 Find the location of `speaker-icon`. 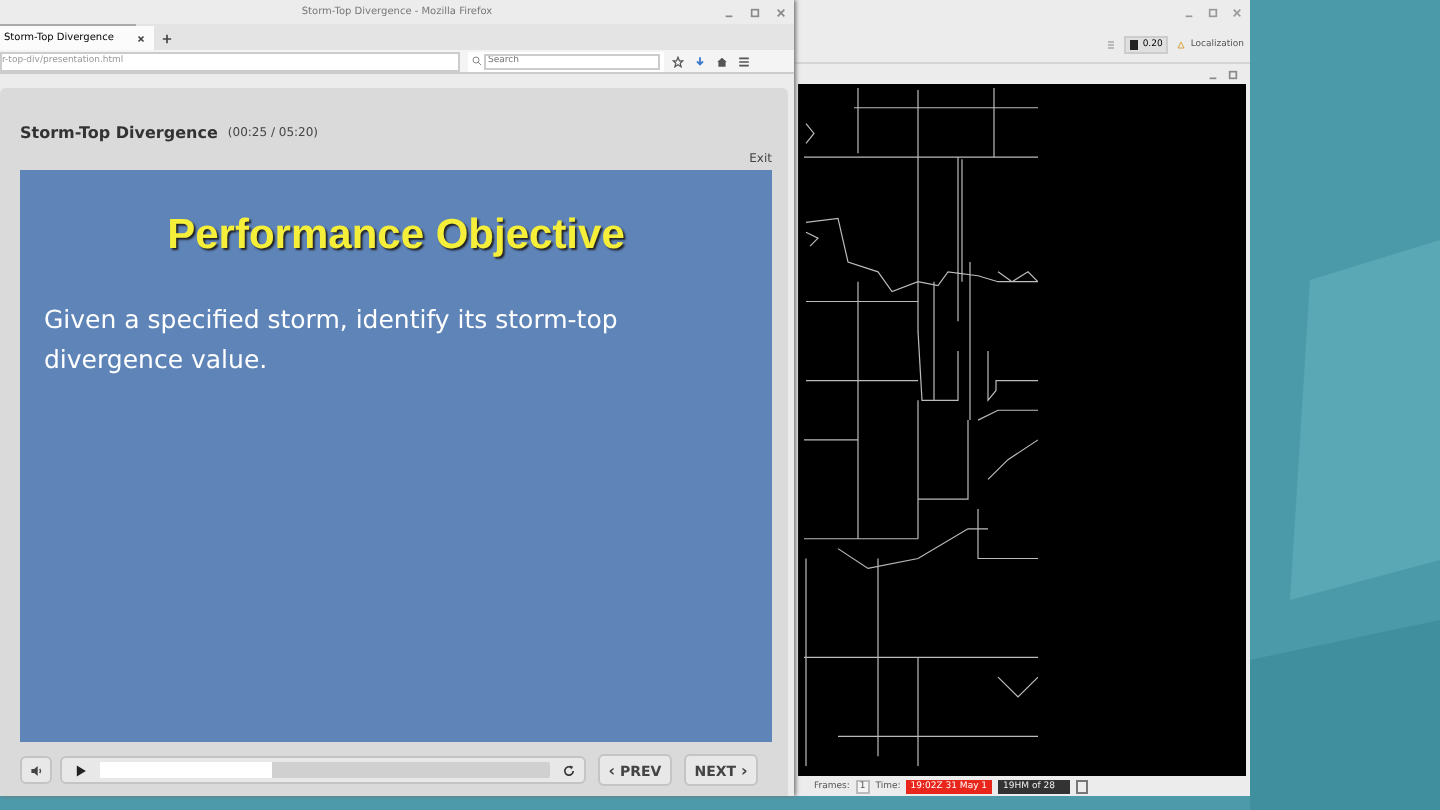

speaker-icon is located at coordinates (36, 770).